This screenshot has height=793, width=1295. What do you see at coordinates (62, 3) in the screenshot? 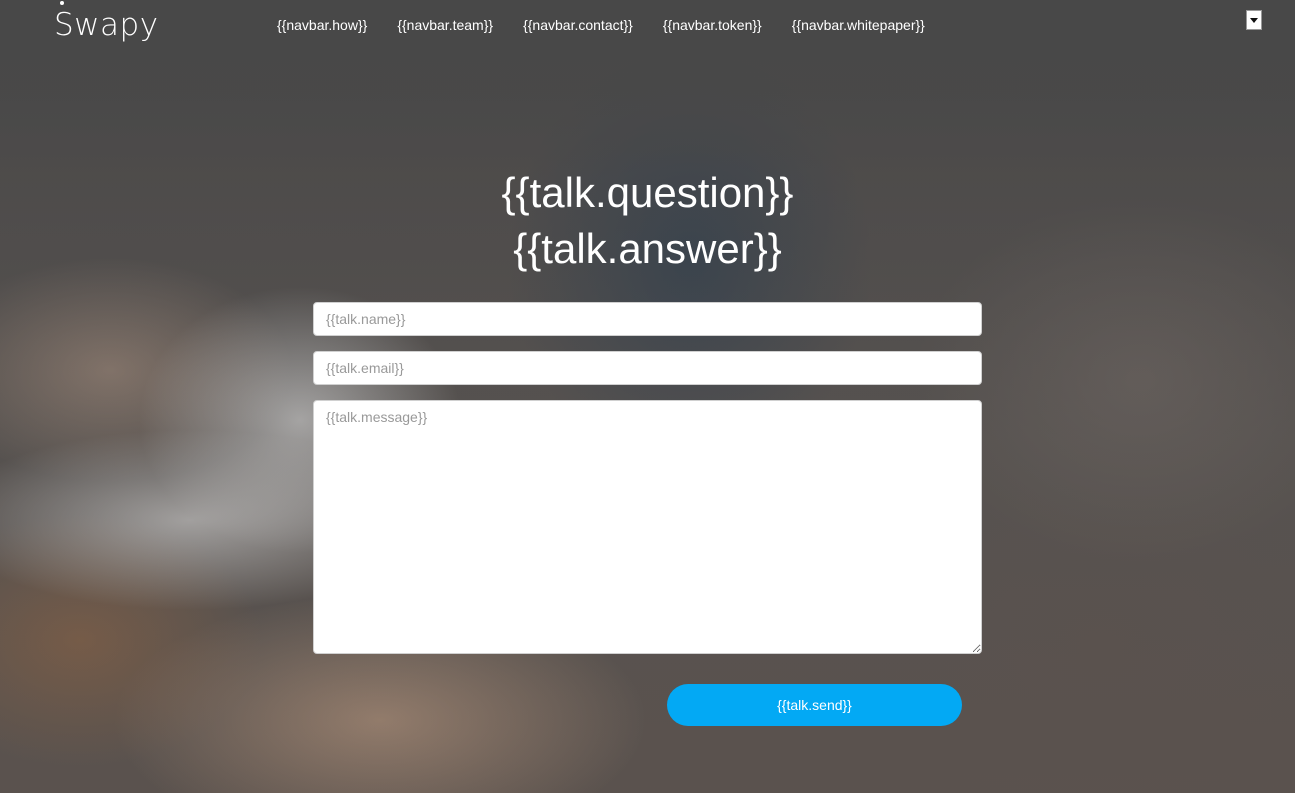
I see `logo-dot` at bounding box center [62, 3].